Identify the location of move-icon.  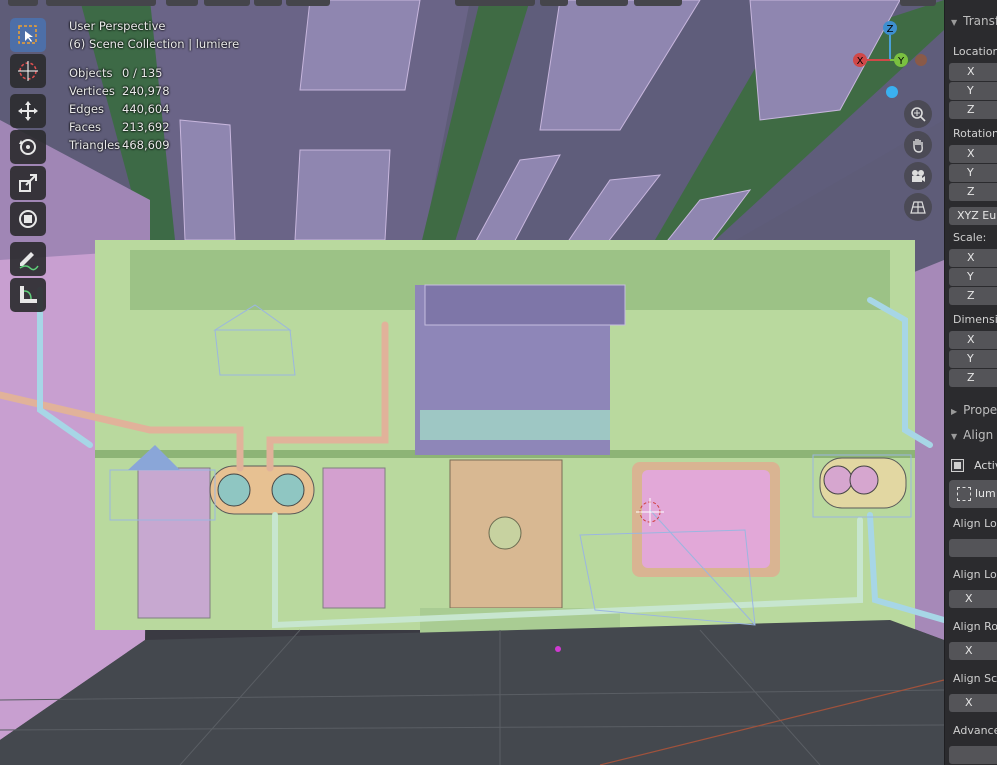
(28, 111).